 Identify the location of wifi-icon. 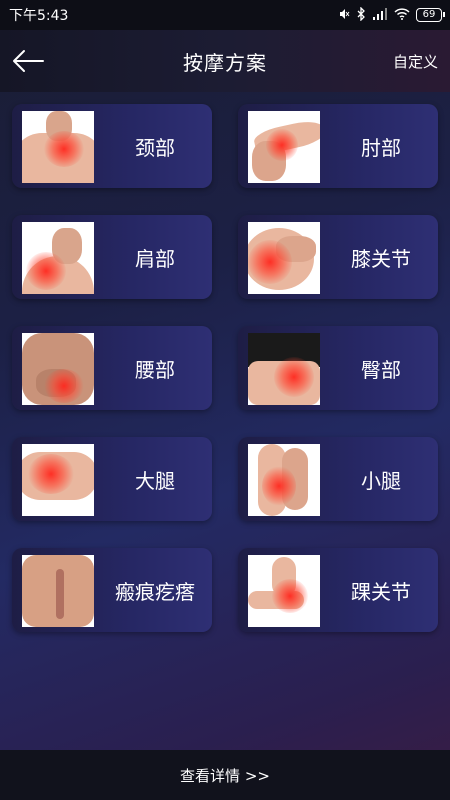
(402, 15).